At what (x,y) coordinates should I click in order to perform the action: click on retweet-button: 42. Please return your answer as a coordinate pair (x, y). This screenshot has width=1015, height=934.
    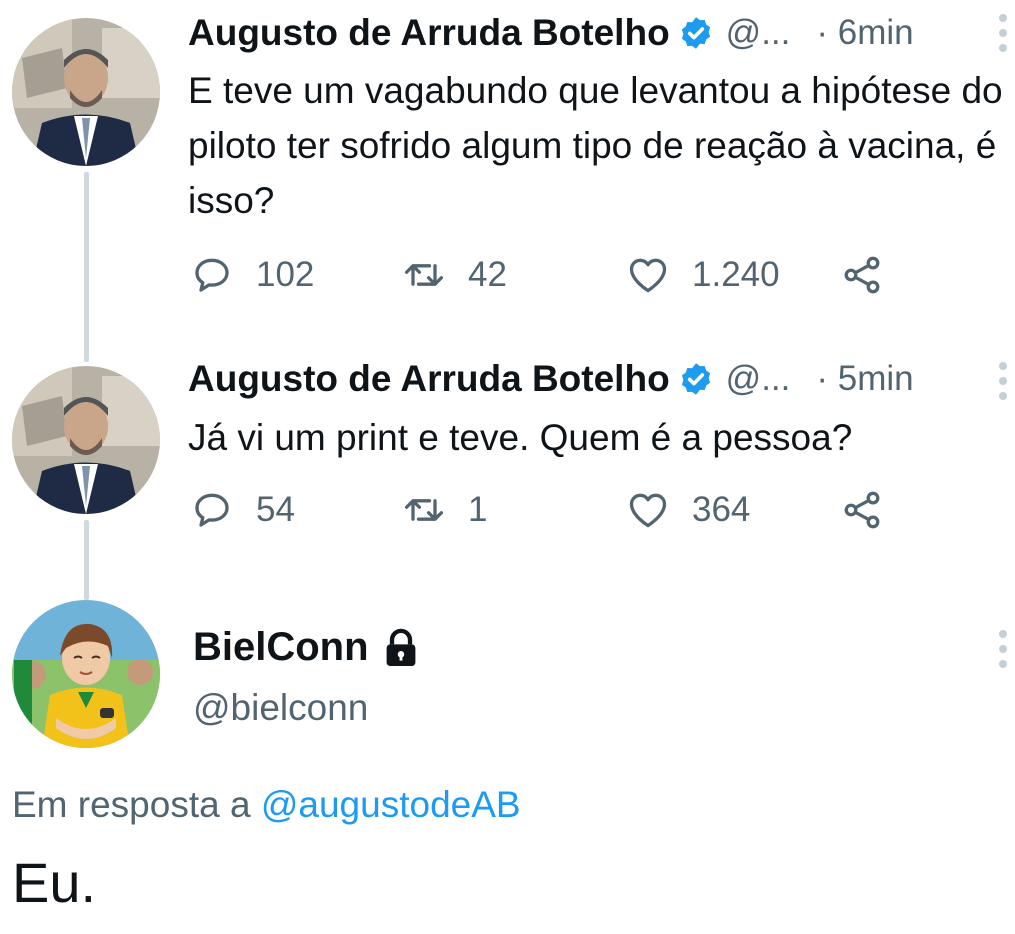
    Looking at the image, I should click on (454, 275).